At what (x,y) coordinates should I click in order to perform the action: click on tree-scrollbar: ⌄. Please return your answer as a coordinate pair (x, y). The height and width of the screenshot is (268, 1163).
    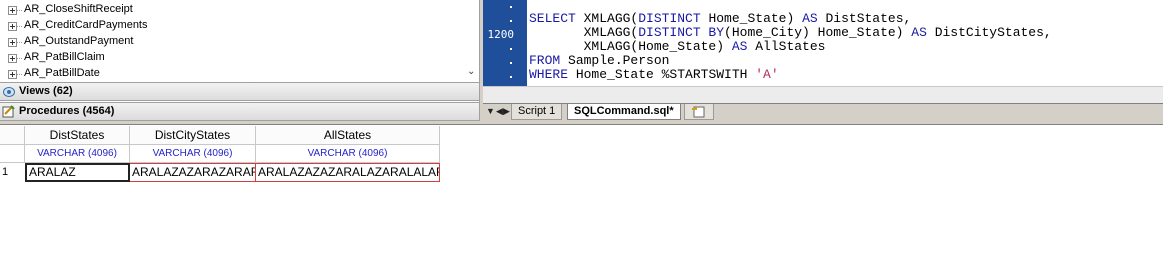
    Looking at the image, I should click on (472, 41).